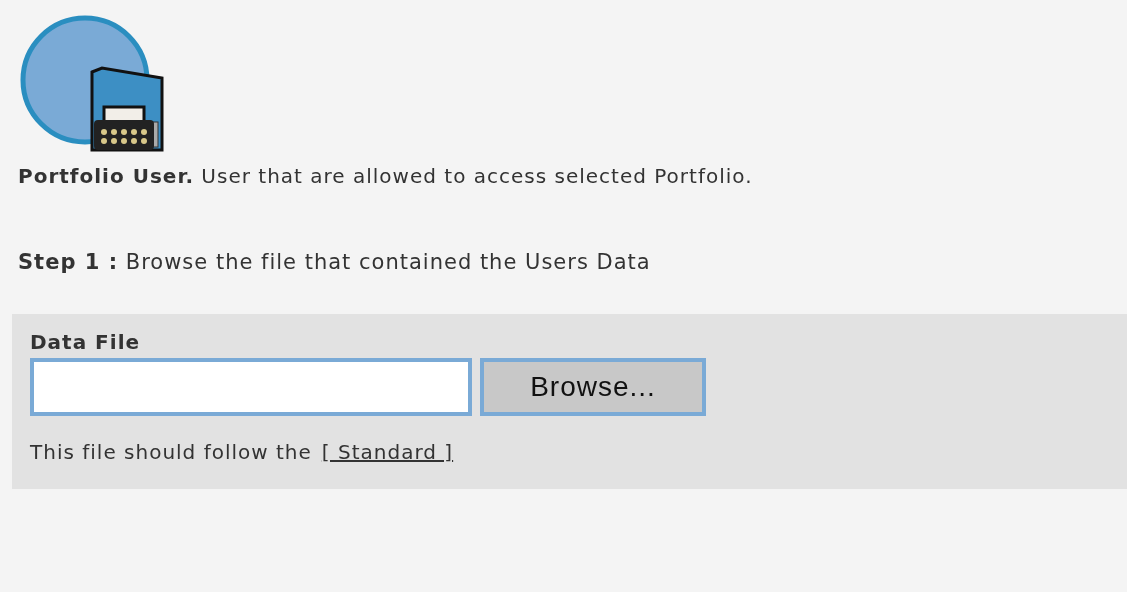 The width and height of the screenshot is (1127, 592). What do you see at coordinates (387, 452) in the screenshot?
I see `standard-link: [ Standard ]` at bounding box center [387, 452].